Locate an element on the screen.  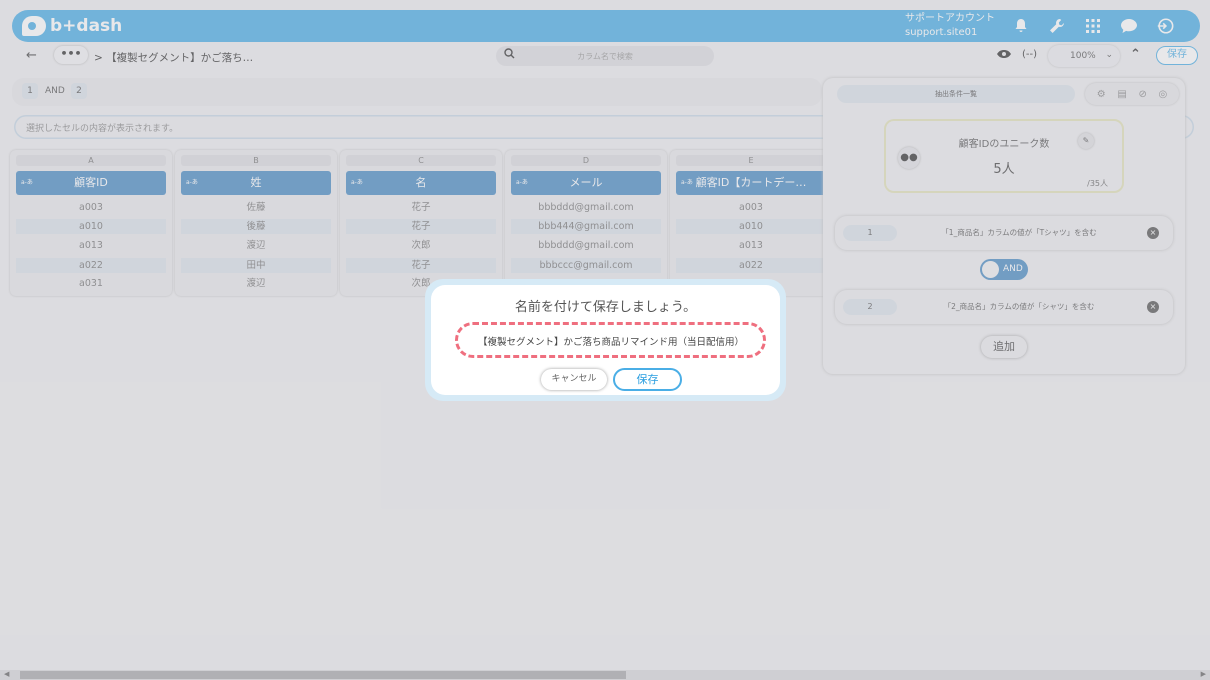
dialog-title: 名前を付けて保存しましょう。 is located at coordinates (605, 307).